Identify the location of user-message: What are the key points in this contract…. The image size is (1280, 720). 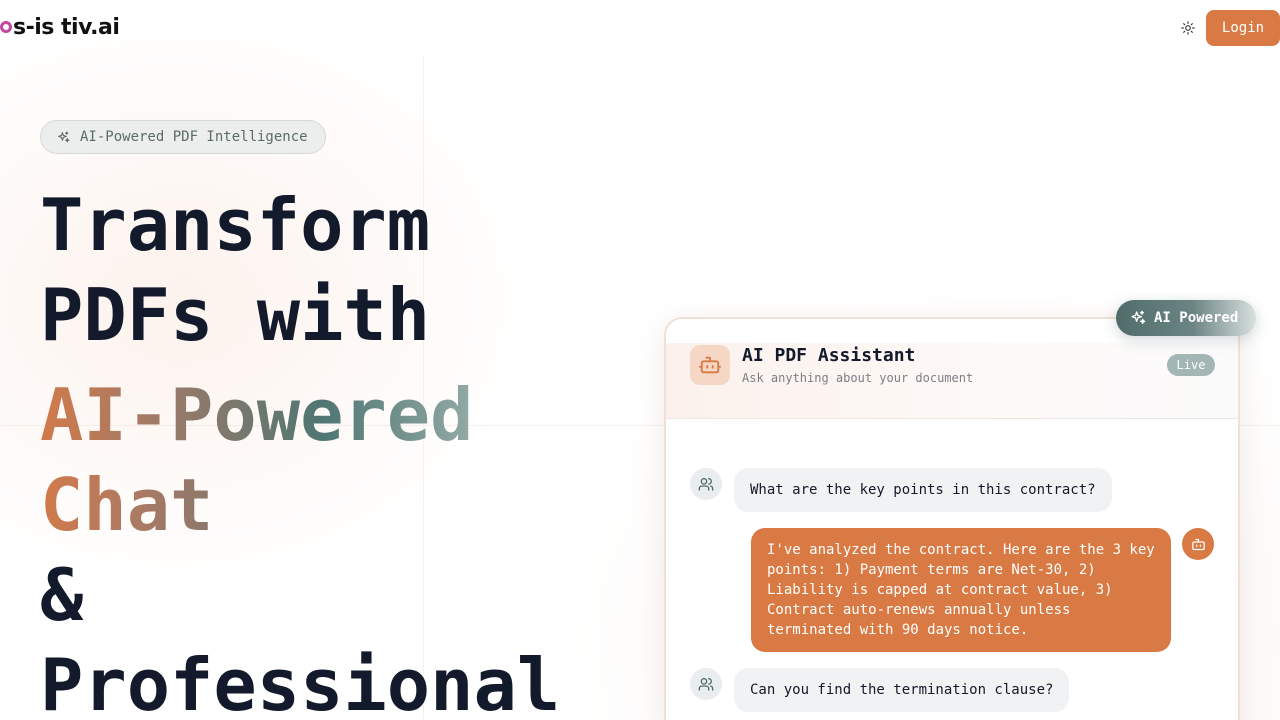
(923, 490).